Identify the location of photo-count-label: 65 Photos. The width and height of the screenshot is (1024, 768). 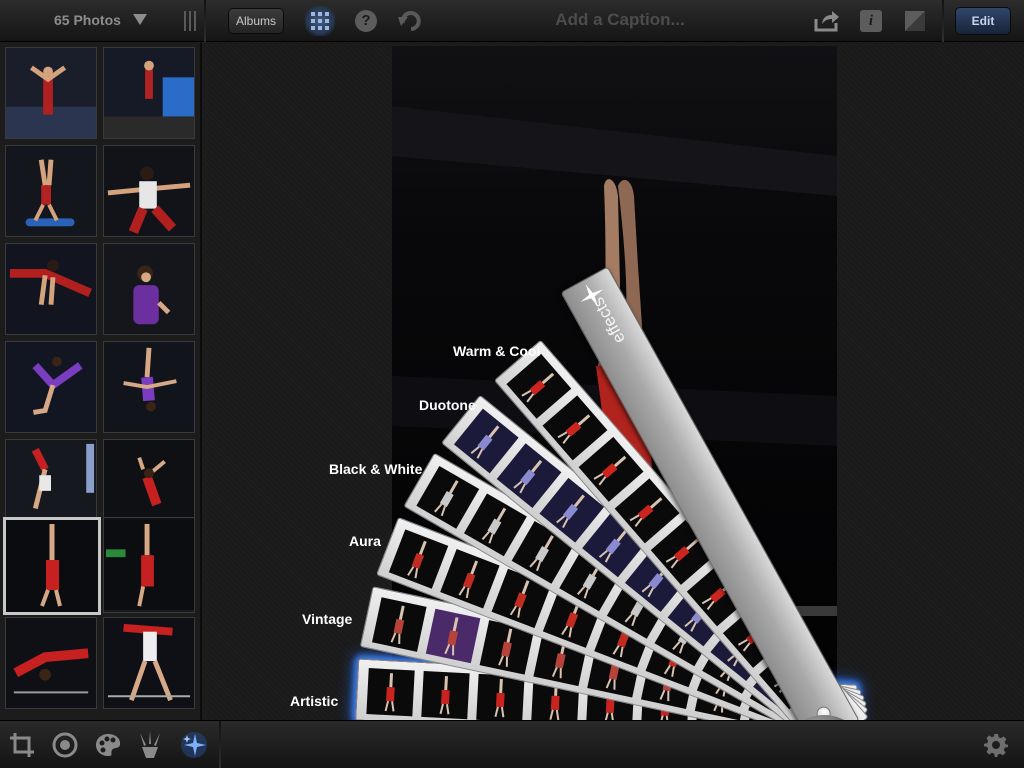
(87, 20).